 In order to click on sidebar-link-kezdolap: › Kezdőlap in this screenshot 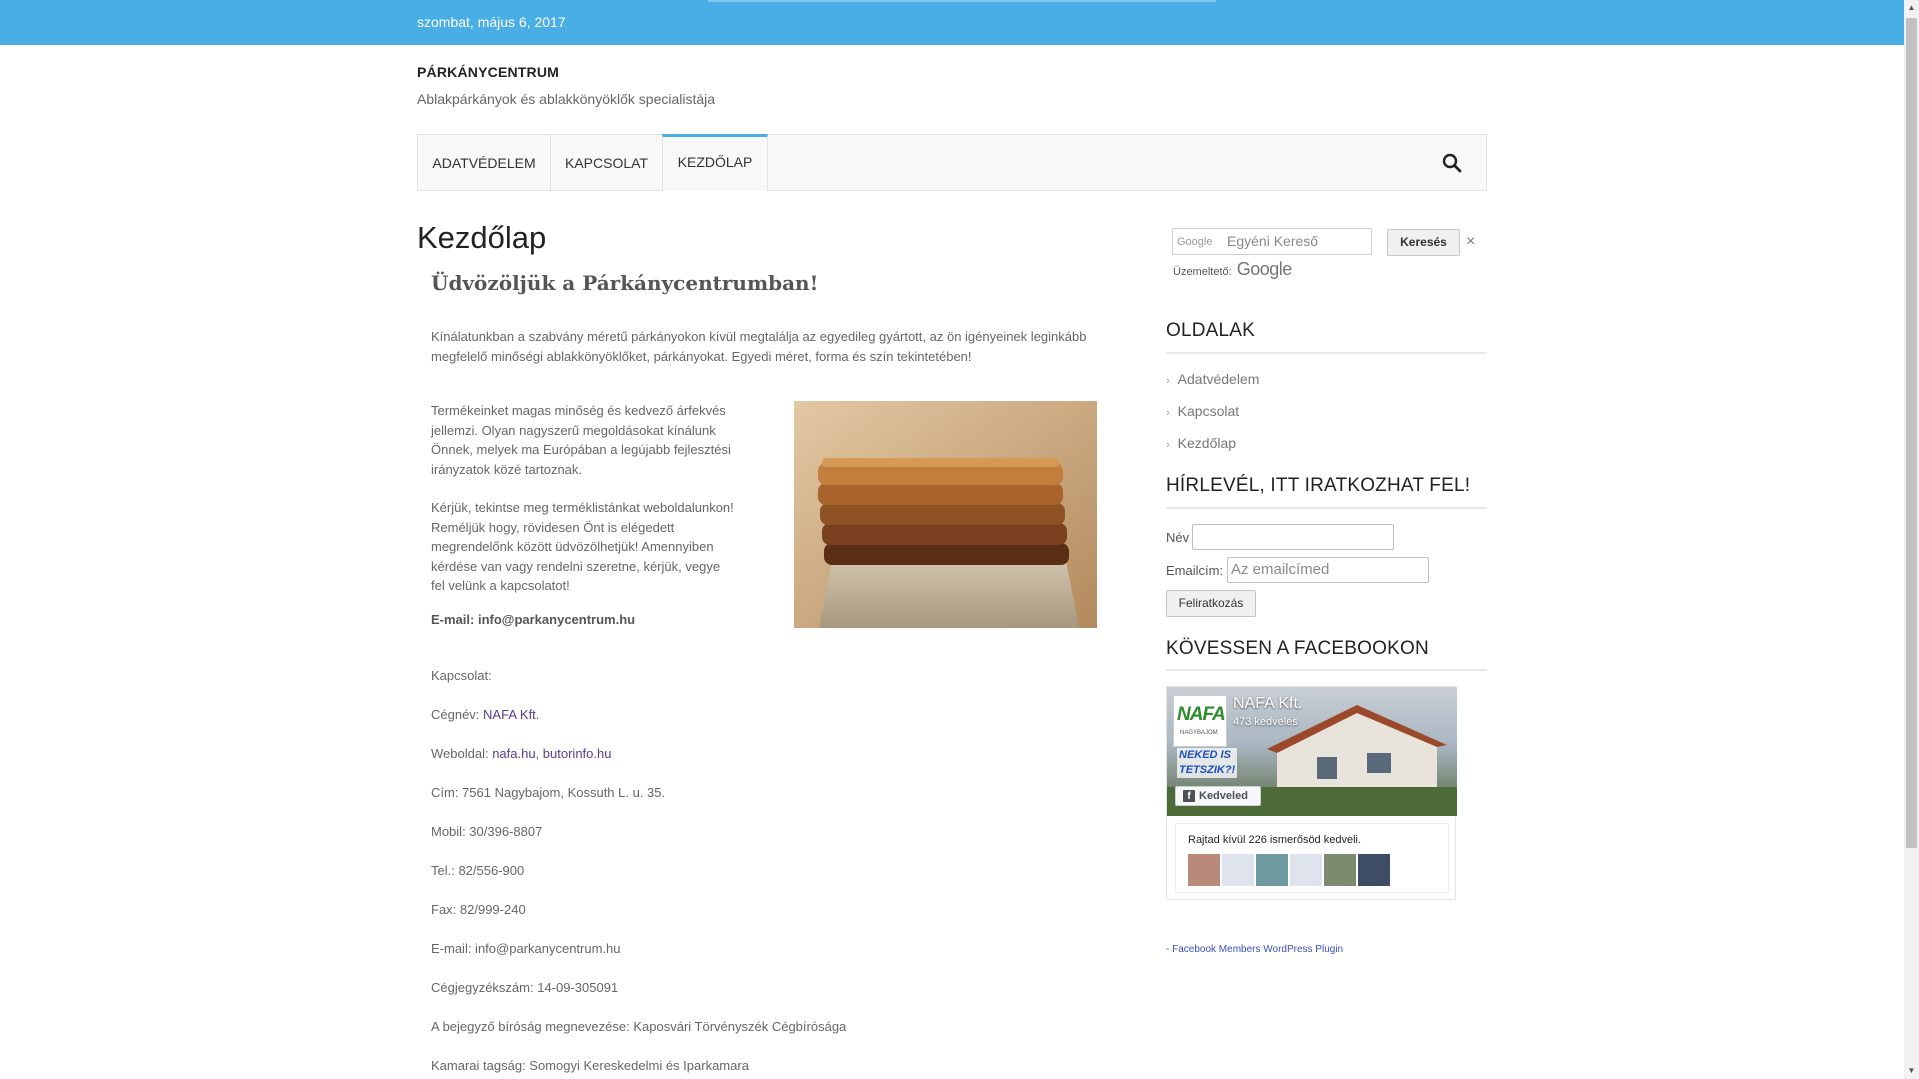, I will do `click(1201, 443)`.